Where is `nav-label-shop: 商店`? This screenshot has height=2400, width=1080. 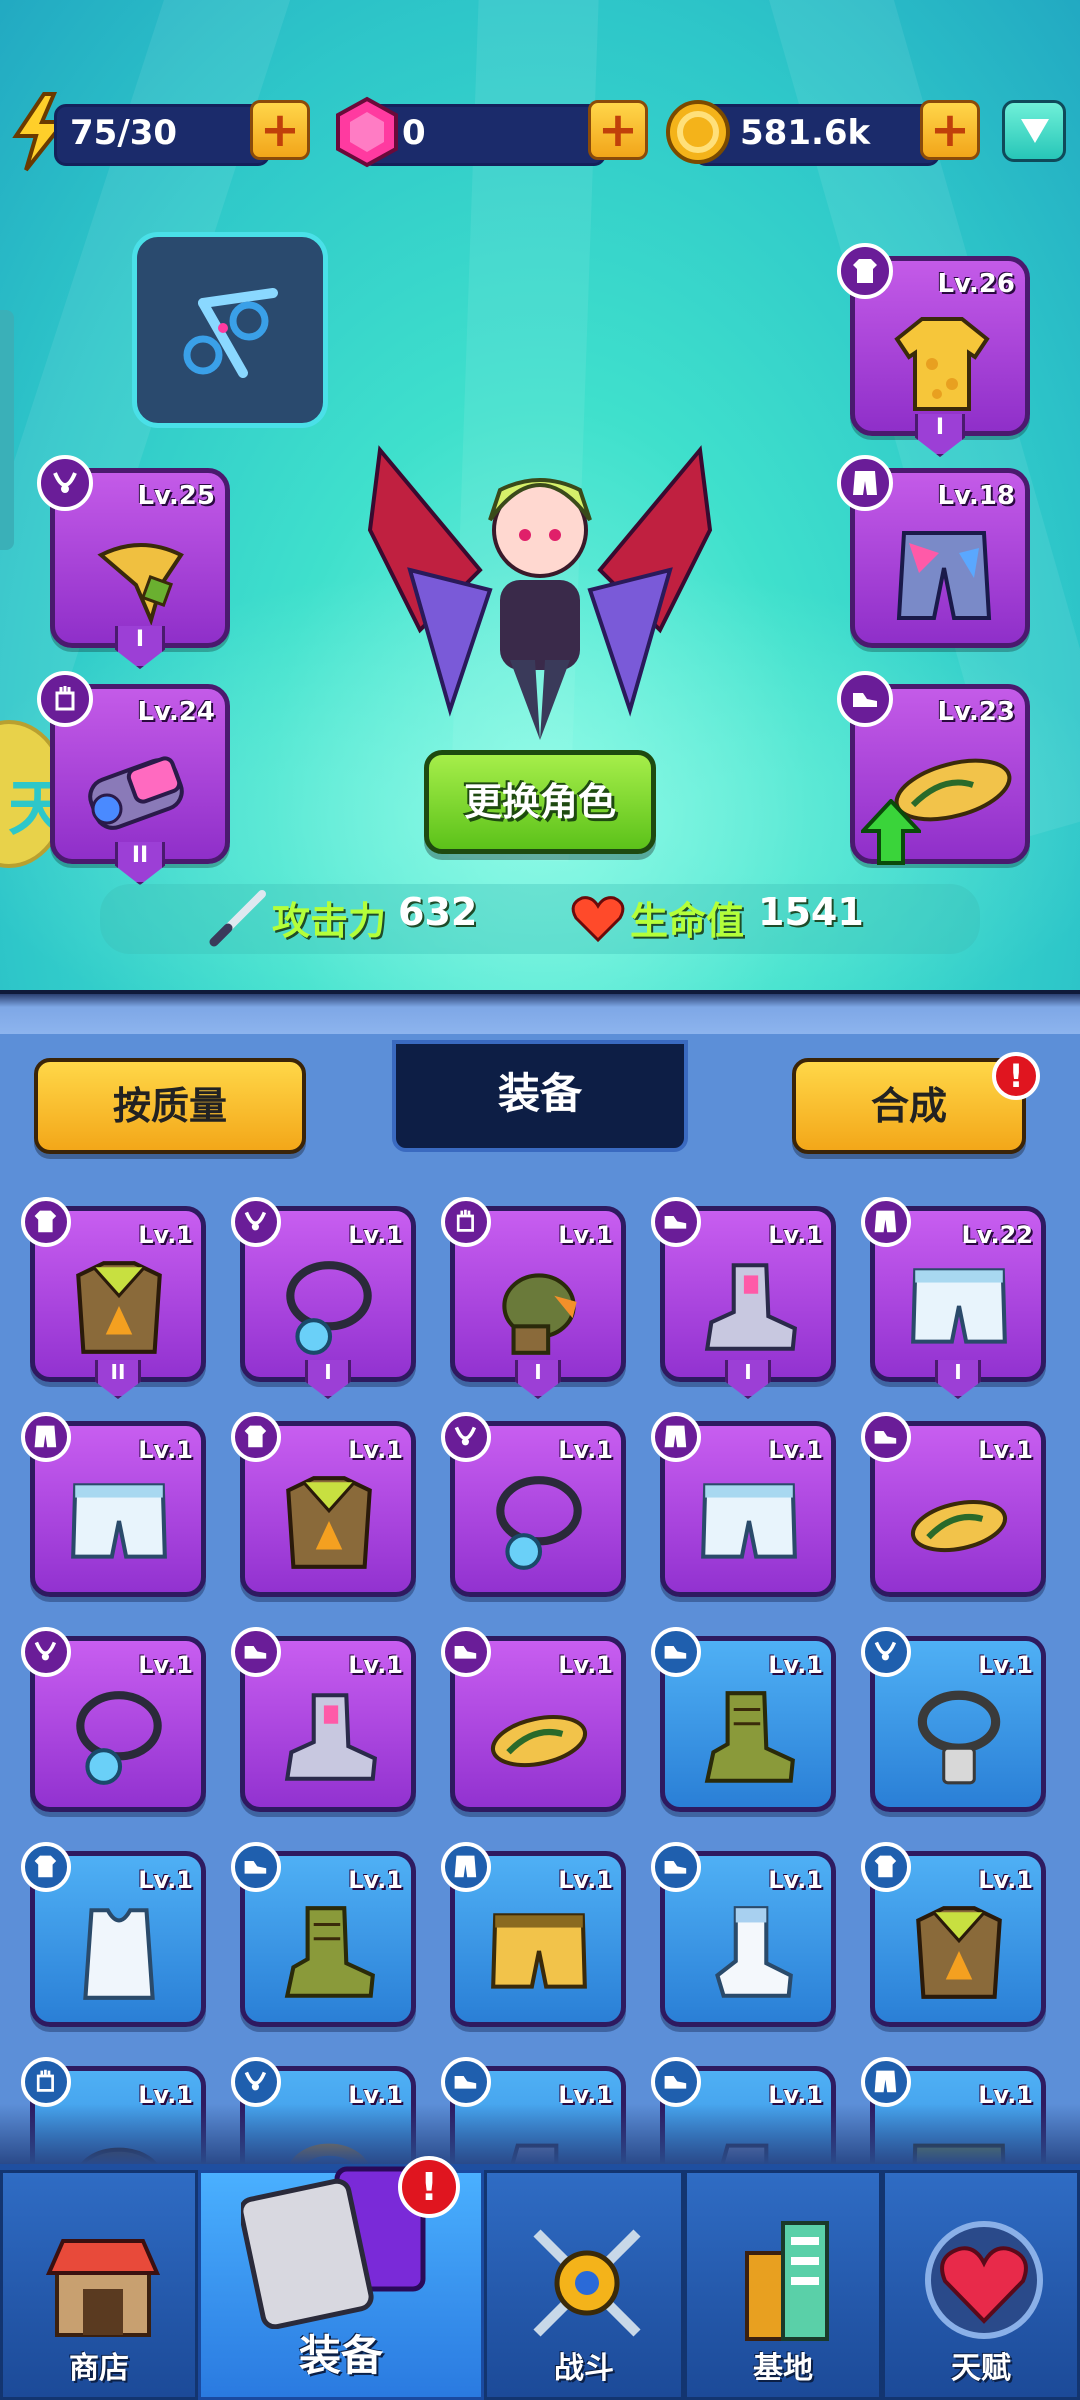
nav-label-shop: 商店 is located at coordinates (99, 2368).